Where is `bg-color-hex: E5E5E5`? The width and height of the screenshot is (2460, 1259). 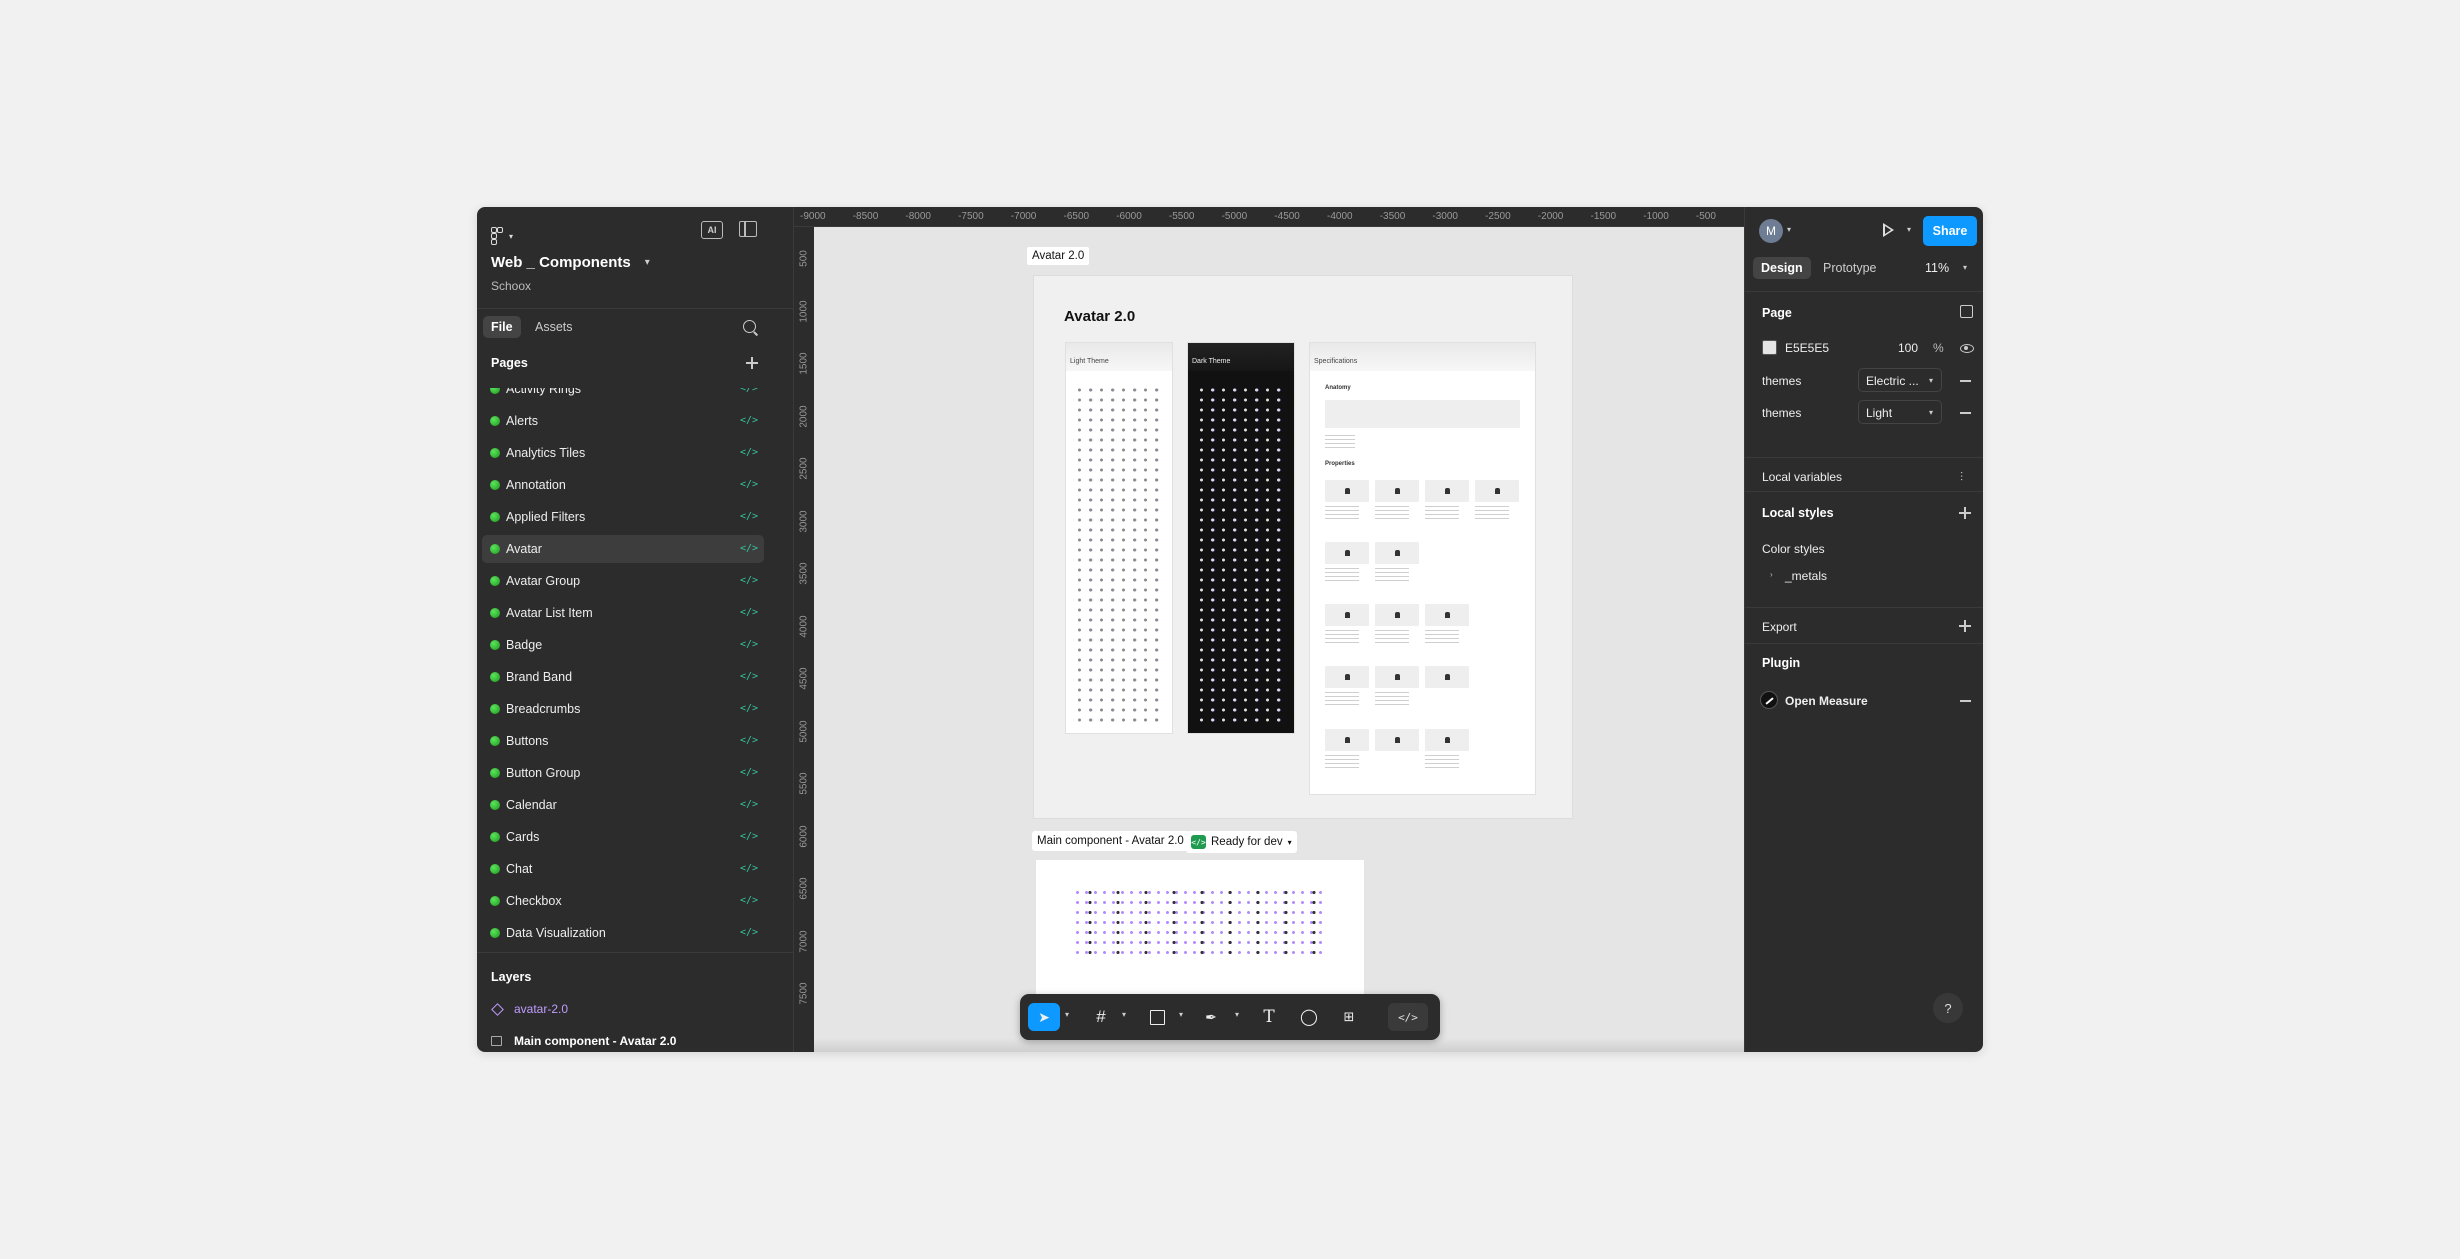 bg-color-hex: E5E5E5 is located at coordinates (1807, 348).